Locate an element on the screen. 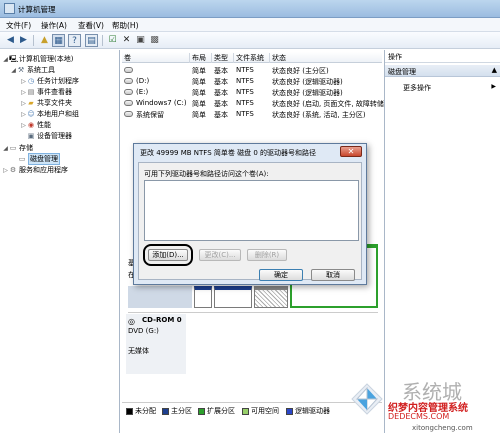  toolbar: ◀ ▶ ▲ ▦ ? ▤ ☑ ✕ ▣ ▩ is located at coordinates (250, 40).